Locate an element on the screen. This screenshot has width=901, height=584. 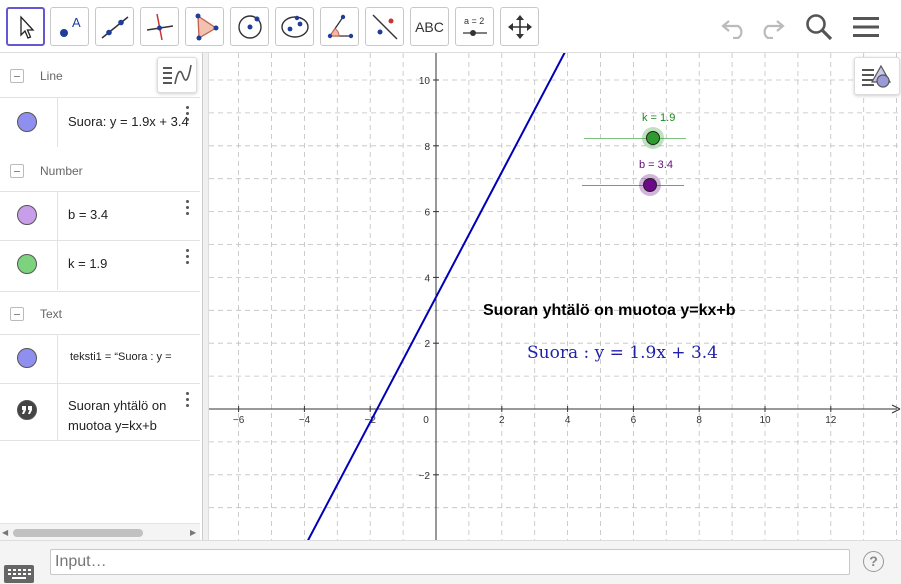
x-tick-label: 8 is located at coordinates (699, 420).